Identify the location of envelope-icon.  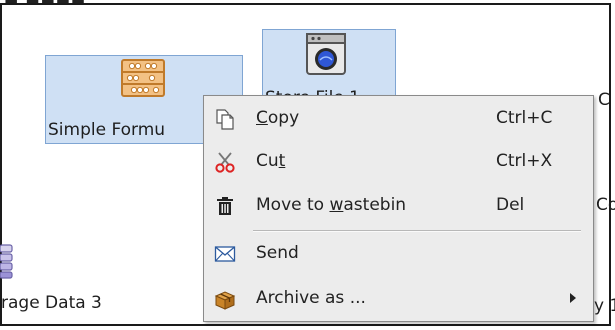
(225, 254).